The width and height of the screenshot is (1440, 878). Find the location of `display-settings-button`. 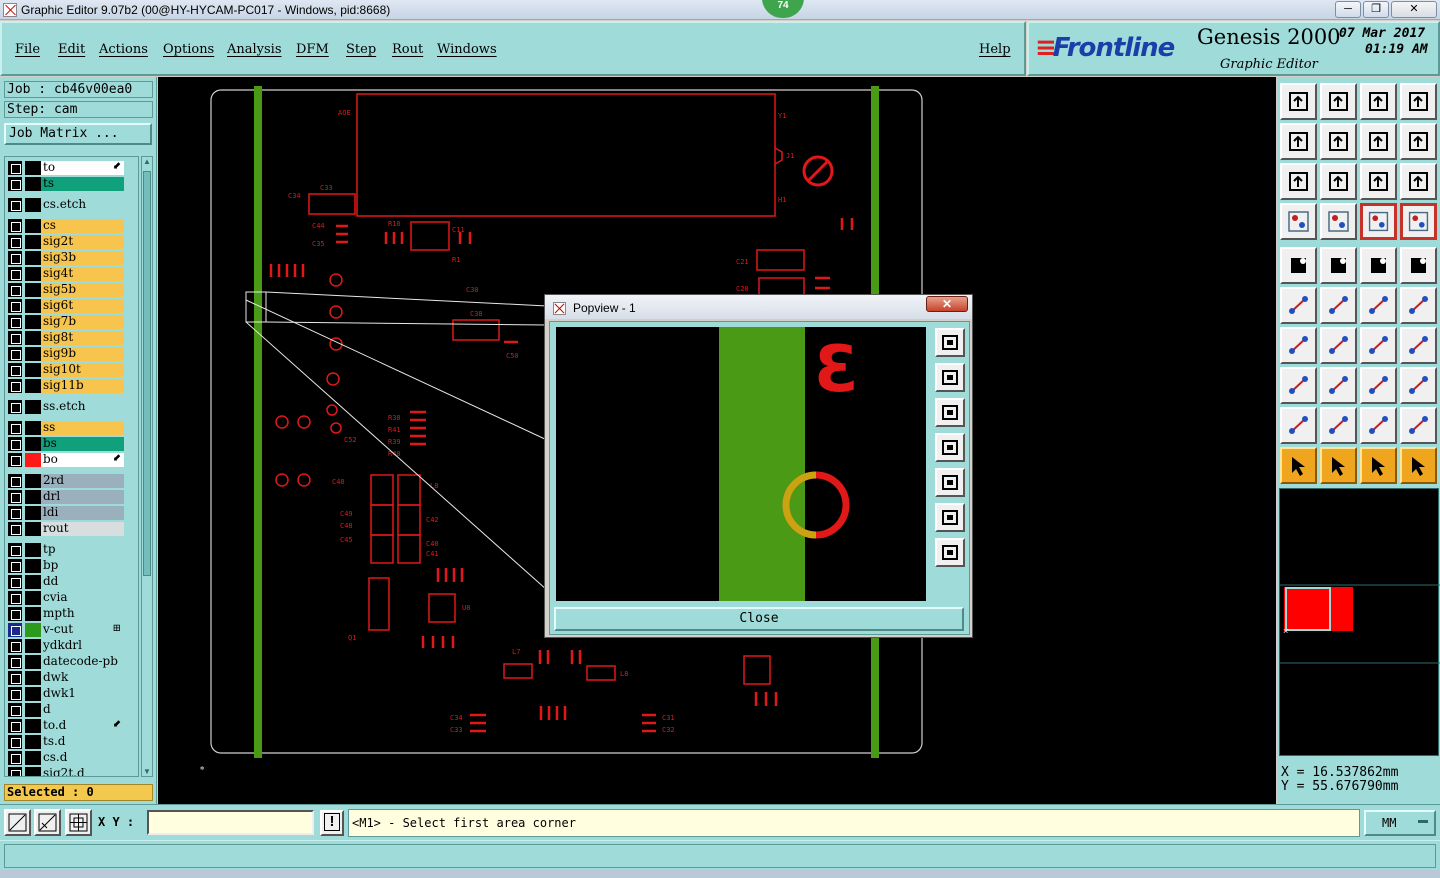

display-settings-button is located at coordinates (1298, 221).